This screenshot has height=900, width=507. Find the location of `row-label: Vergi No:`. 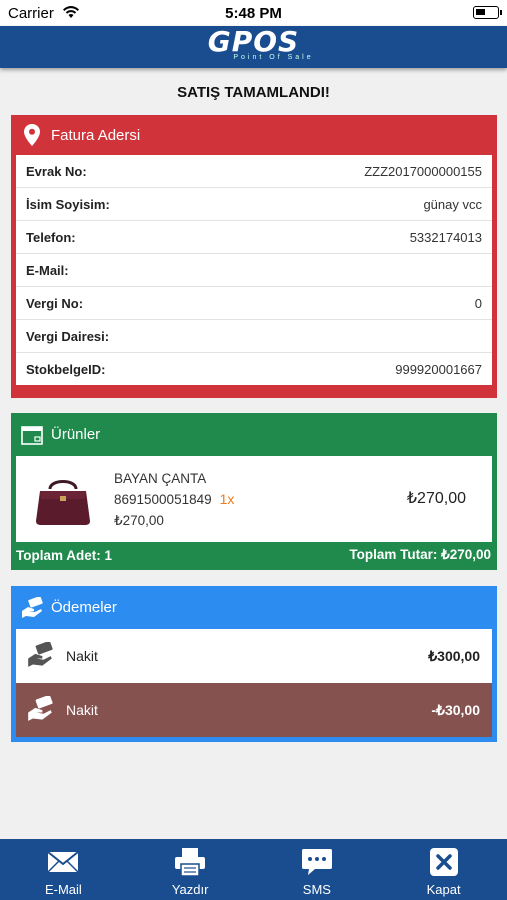

row-label: Vergi No: is located at coordinates (55, 303).